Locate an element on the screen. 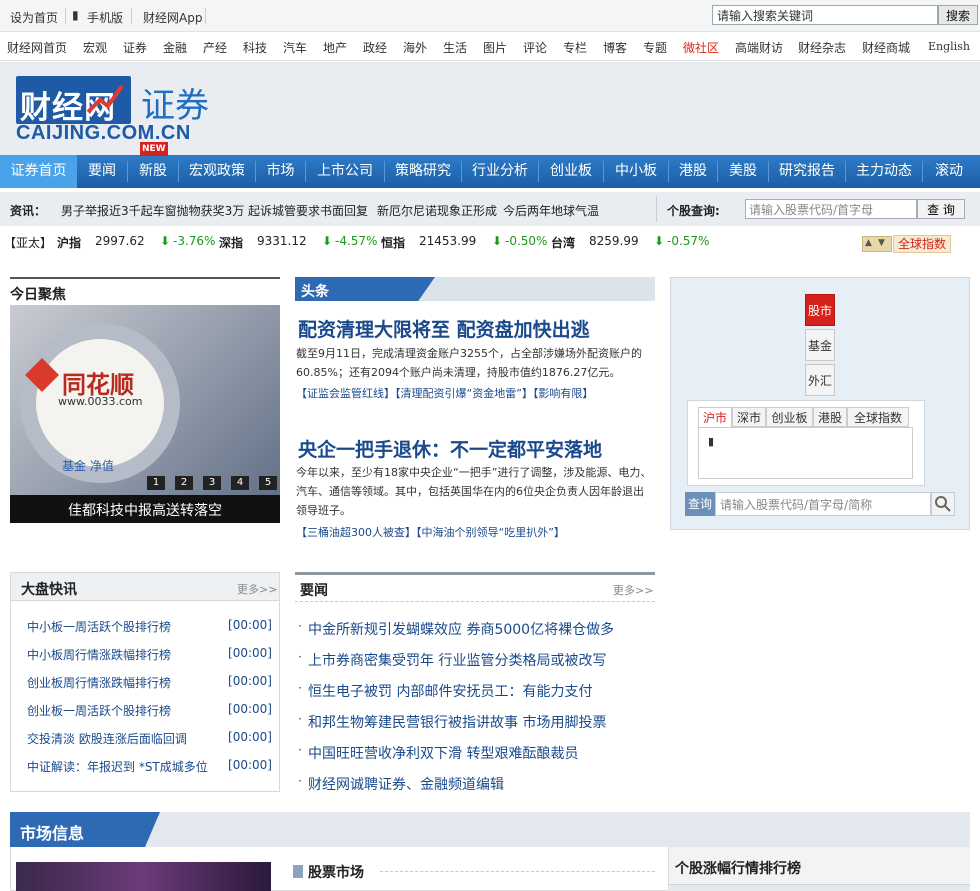 The height and width of the screenshot is (891, 980). channel-link-english: English is located at coordinates (949, 46).